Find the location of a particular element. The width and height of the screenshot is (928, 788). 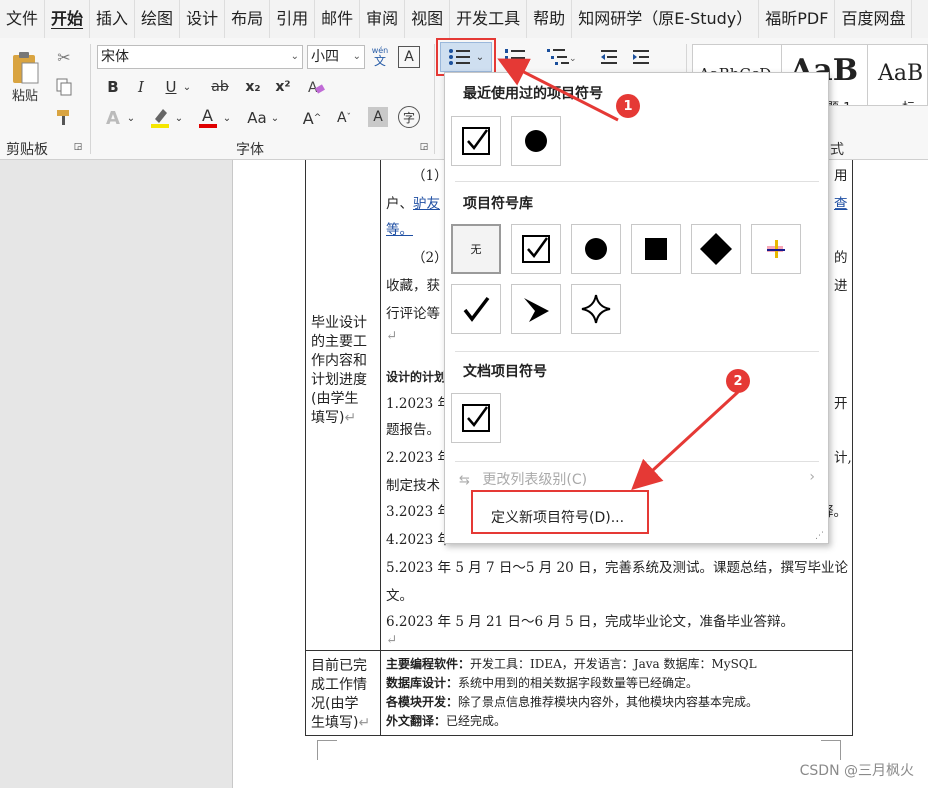

arrow-to-bullets is located at coordinates (558, 90).